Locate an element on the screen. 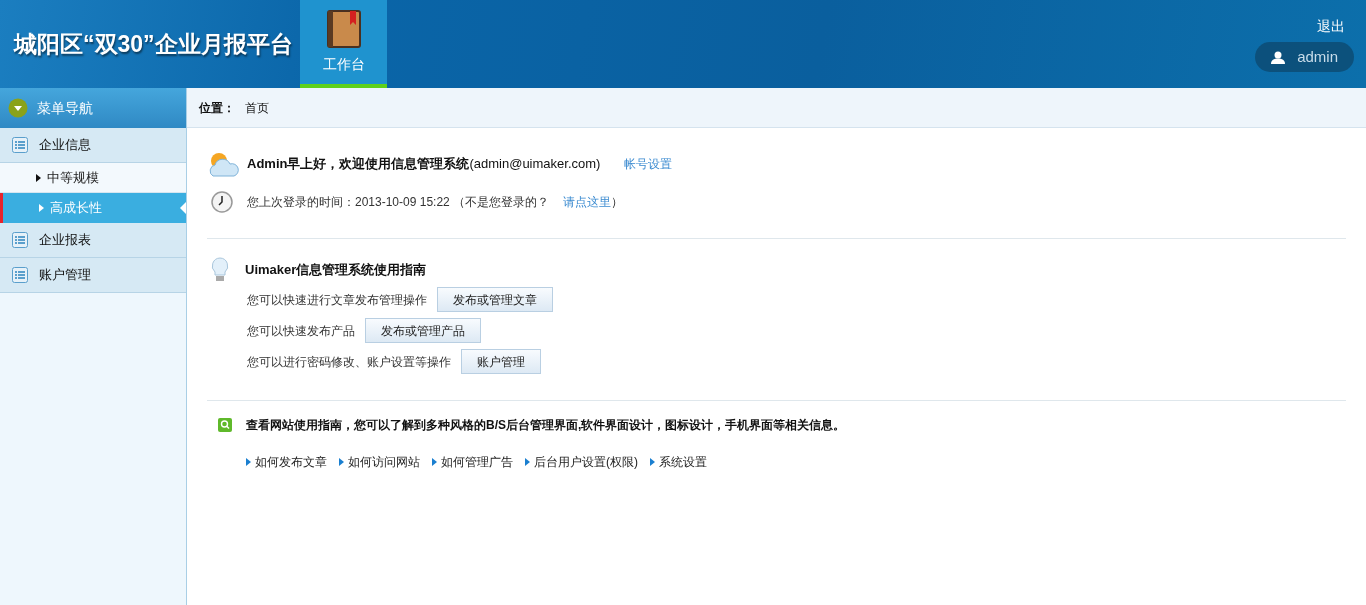  guide-button: 发布或管理产品 is located at coordinates (423, 330).